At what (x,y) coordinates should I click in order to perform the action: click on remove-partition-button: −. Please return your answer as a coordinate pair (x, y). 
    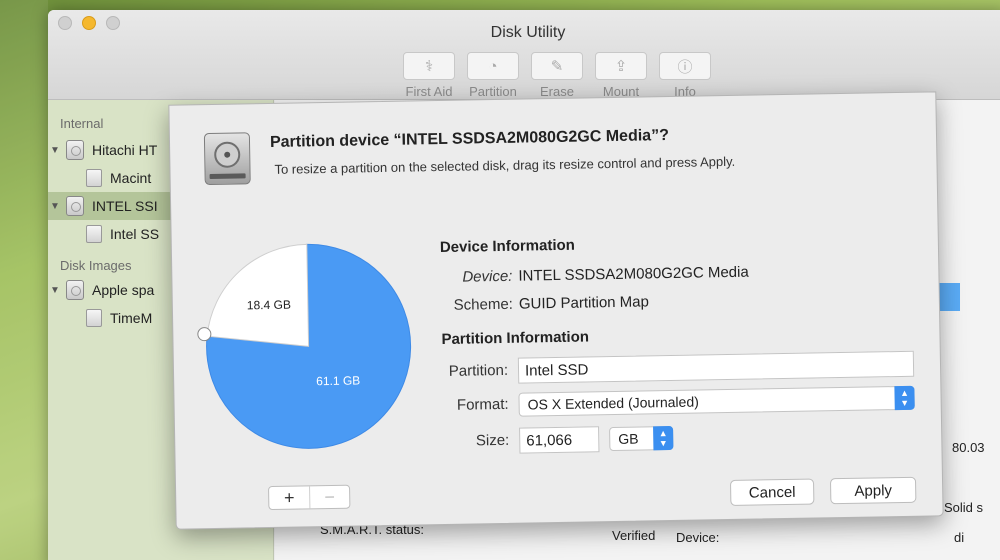
    Looking at the image, I should click on (329, 497).